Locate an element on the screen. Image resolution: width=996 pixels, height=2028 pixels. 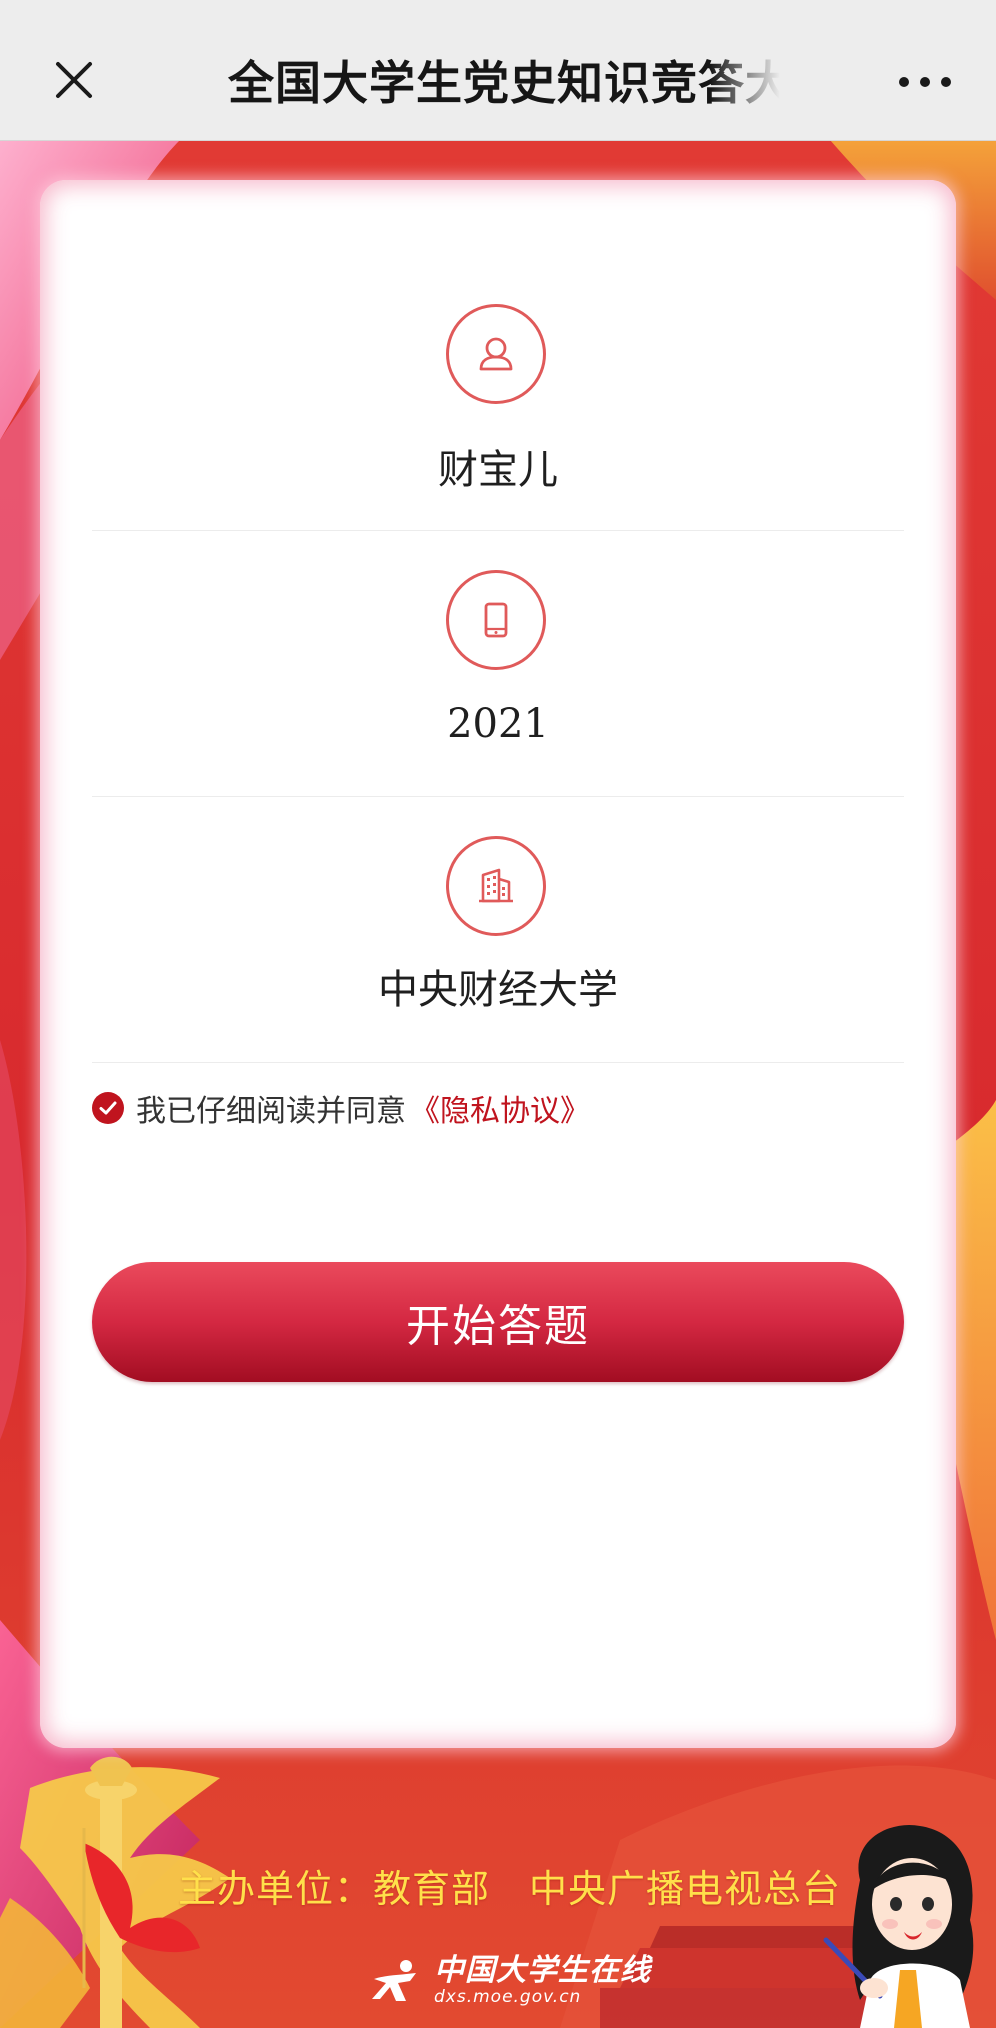
agree-text: 我已仔细阅读并同意 is located at coordinates (271, 1111).